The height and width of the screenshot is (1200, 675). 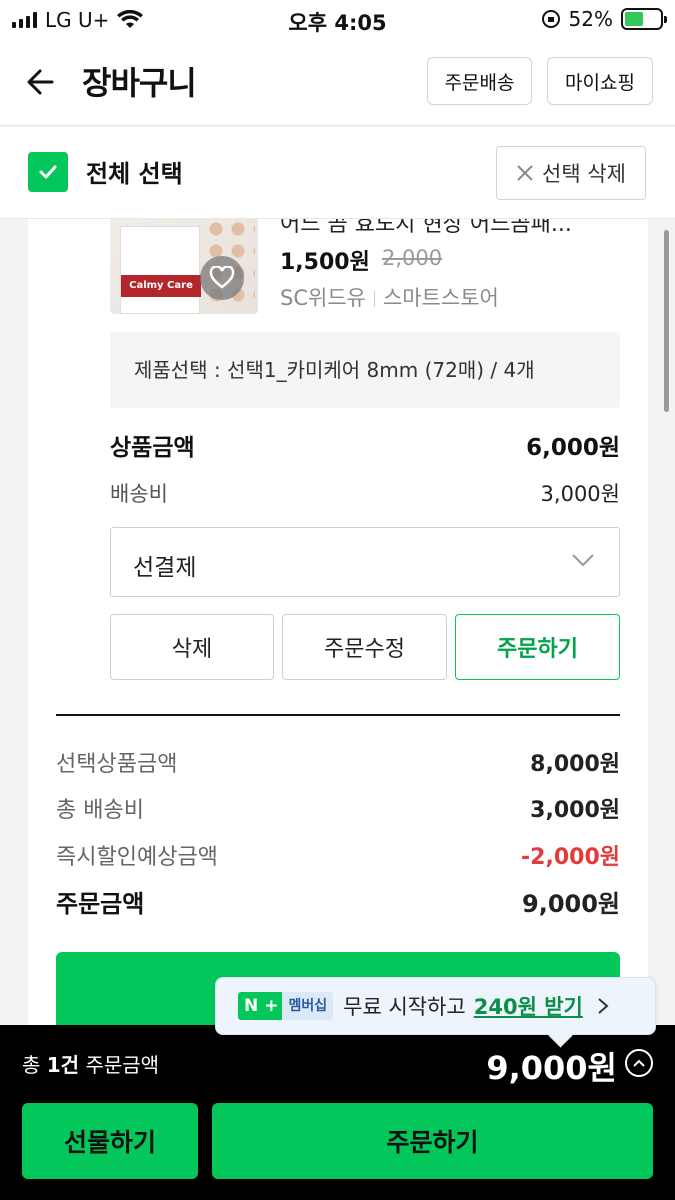 I want to click on discount-label: 즉시할인예상금액, so click(x=137, y=857).